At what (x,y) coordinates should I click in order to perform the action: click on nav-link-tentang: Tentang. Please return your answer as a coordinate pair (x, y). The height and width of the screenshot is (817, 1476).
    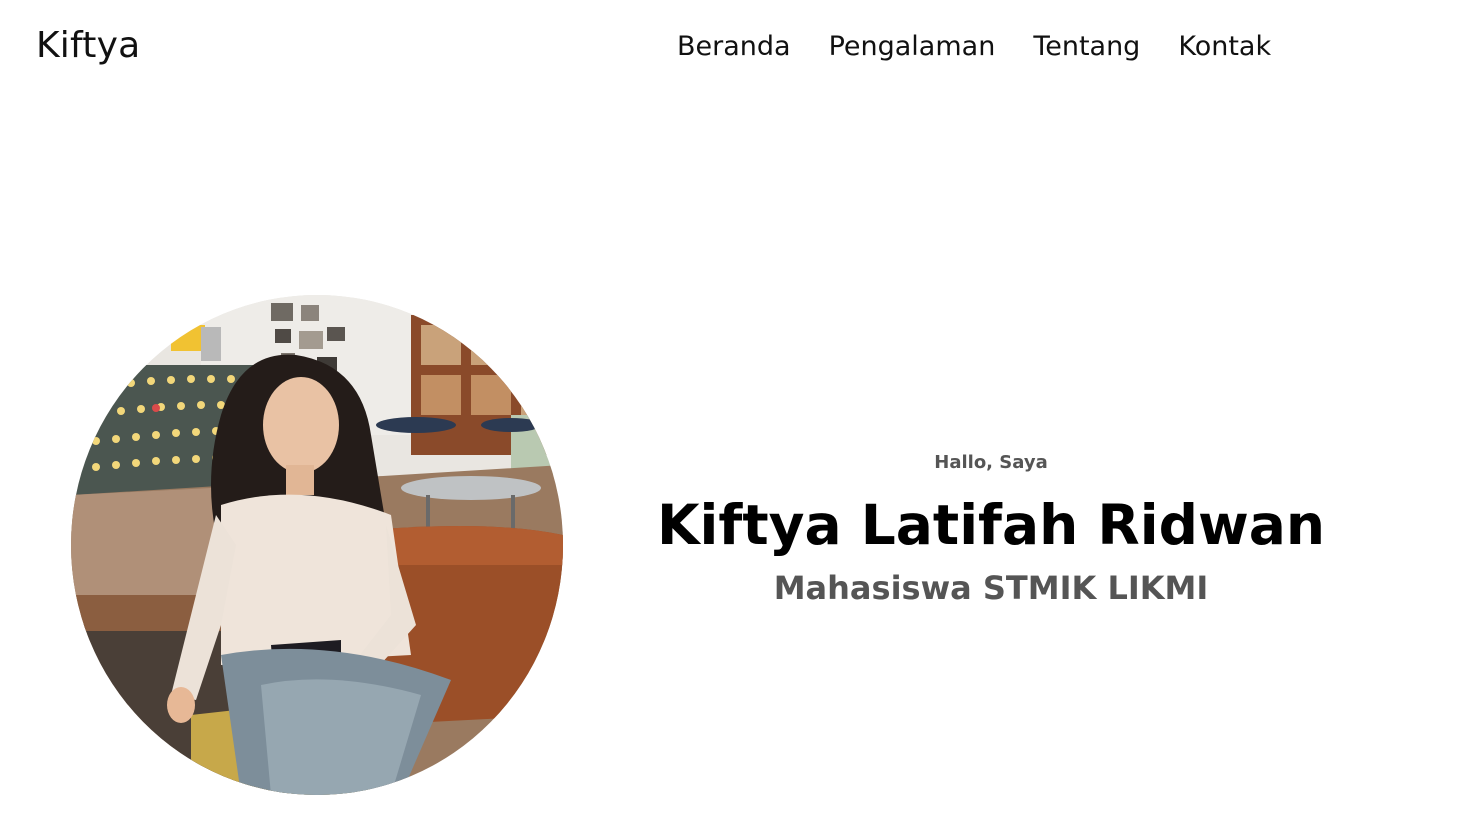
    Looking at the image, I should click on (1086, 47).